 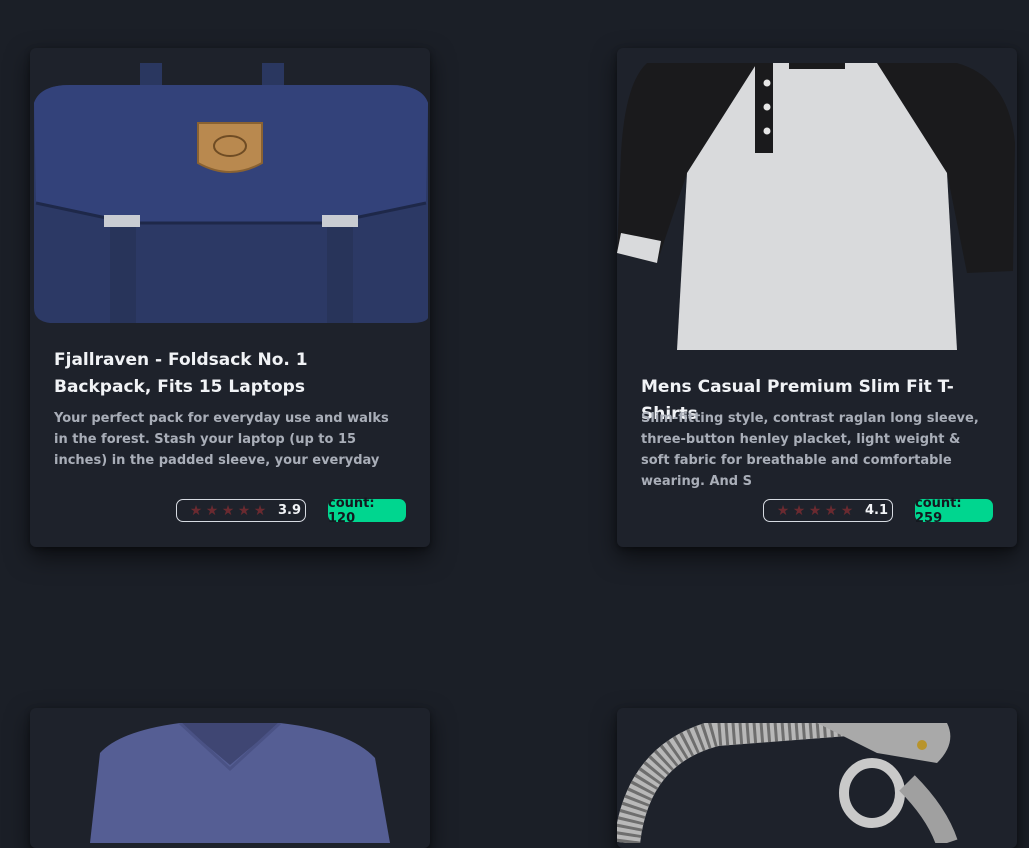 What do you see at coordinates (367, 511) in the screenshot?
I see `count-badge: count: 120` at bounding box center [367, 511].